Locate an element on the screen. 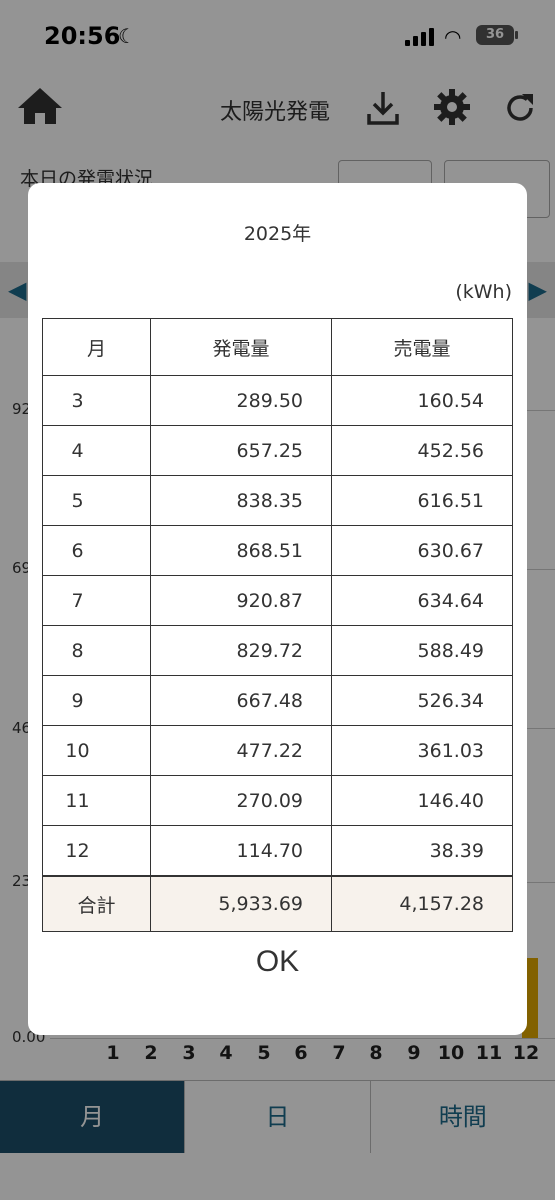  header-sold: 売電量 is located at coordinates (422, 347).